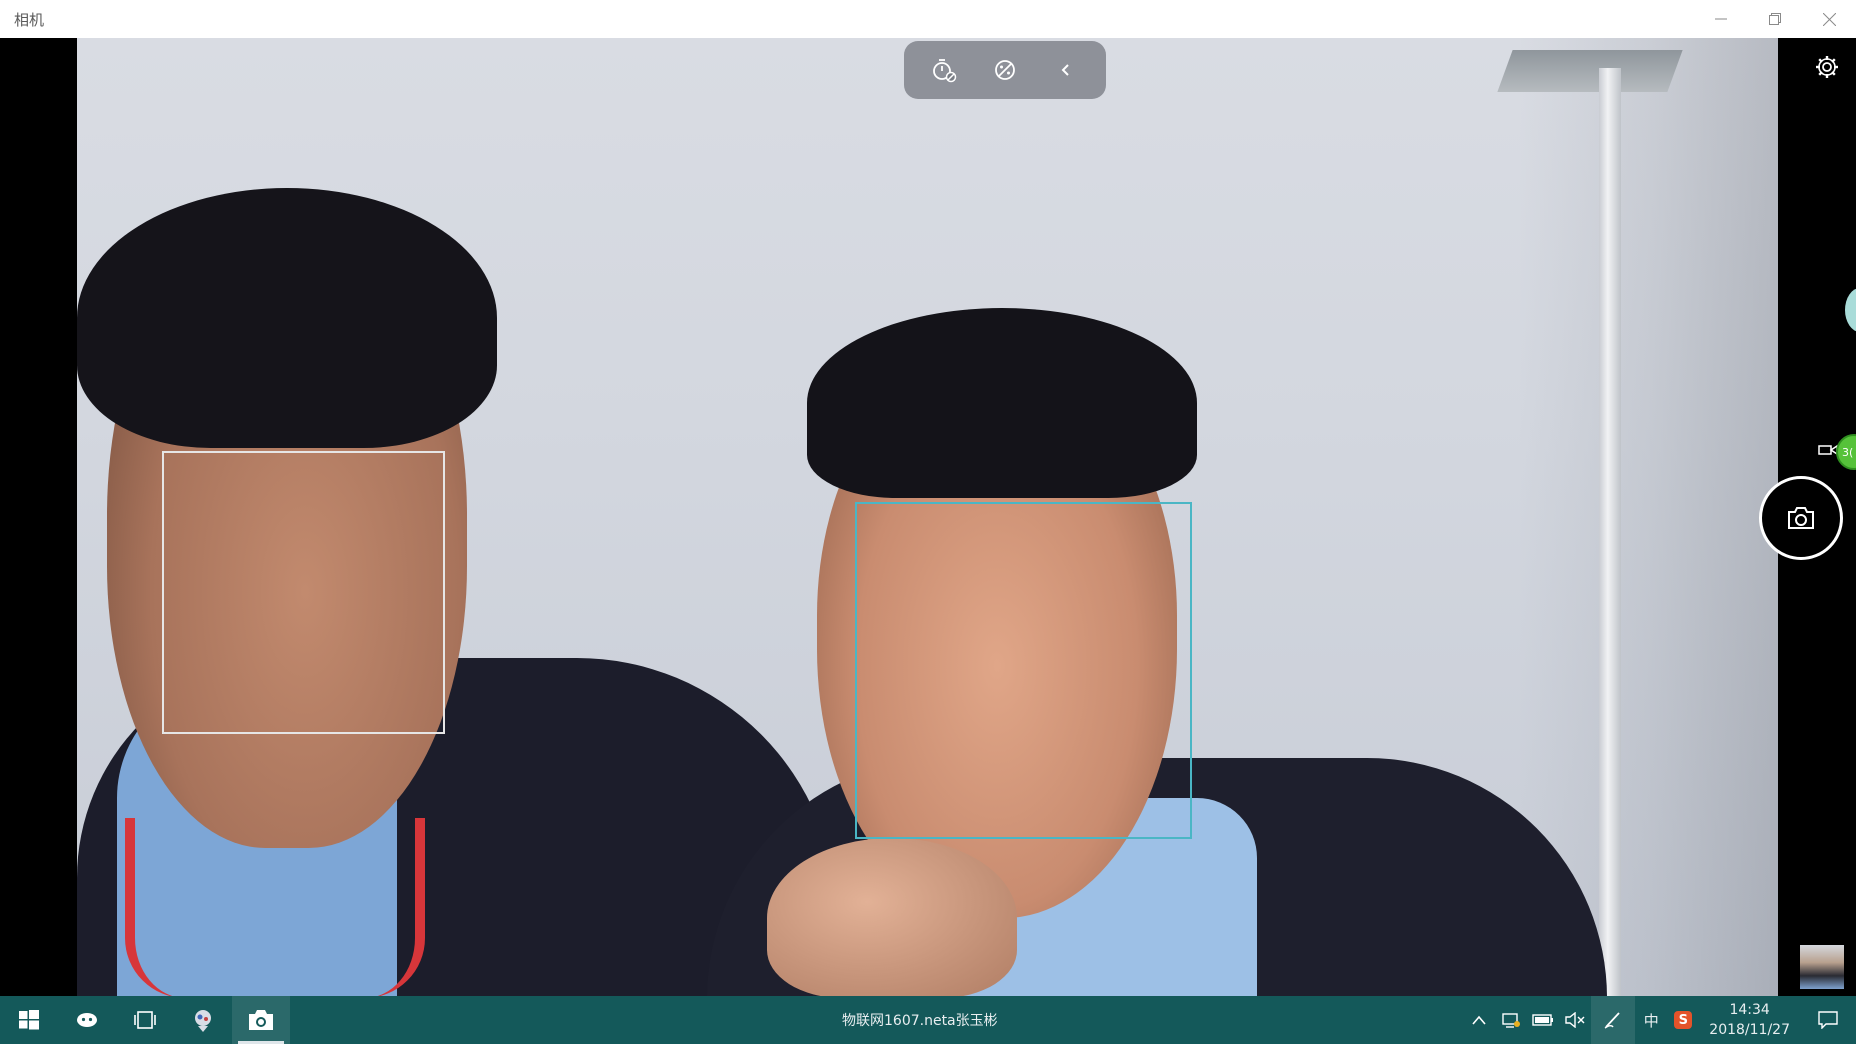 Image resolution: width=1856 pixels, height=1044 pixels. I want to click on close-button, so click(1829, 19).